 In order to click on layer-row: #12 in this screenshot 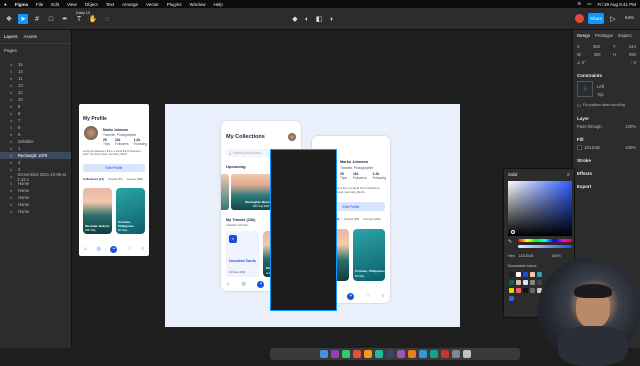, I will do `click(35, 92)`.